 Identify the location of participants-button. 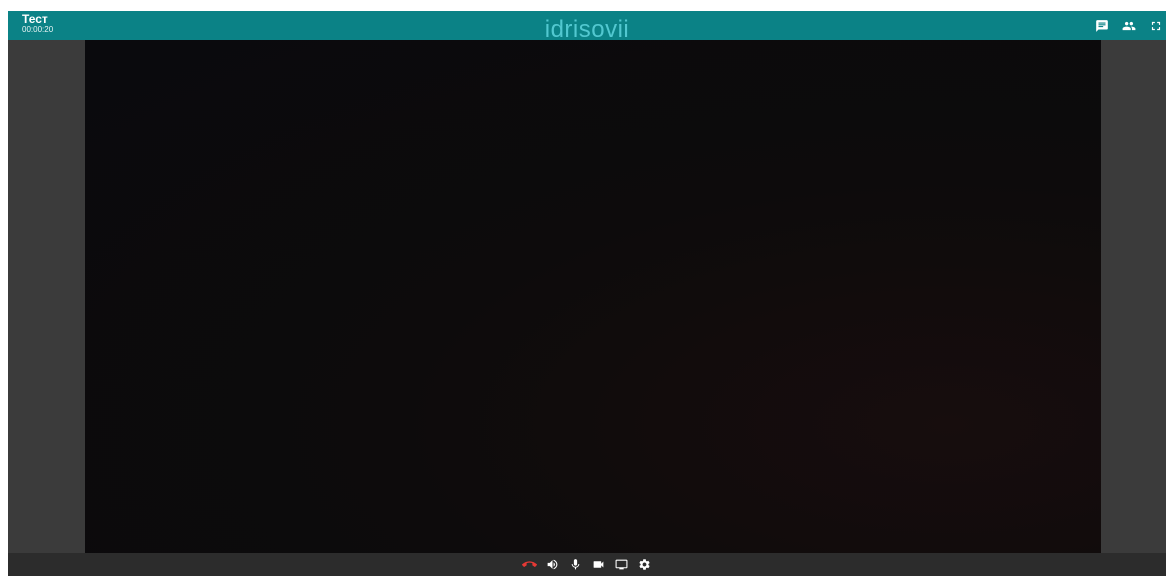
(1129, 26).